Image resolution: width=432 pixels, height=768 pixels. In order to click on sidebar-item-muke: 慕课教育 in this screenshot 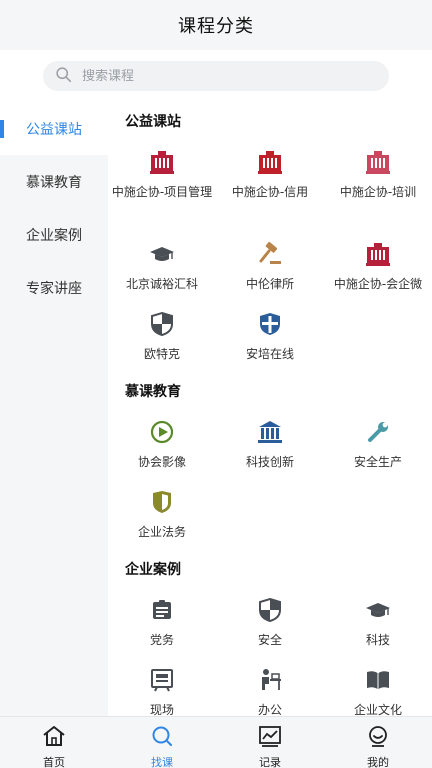, I will do `click(54, 181)`.